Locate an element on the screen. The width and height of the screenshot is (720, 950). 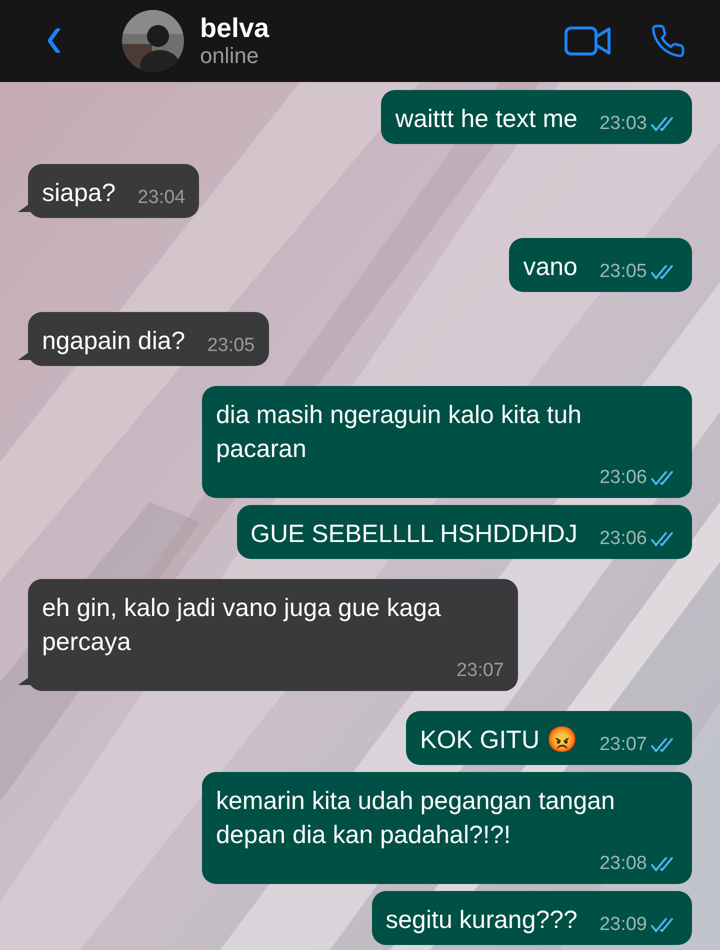
message-text: siapa? is located at coordinates (79, 193).